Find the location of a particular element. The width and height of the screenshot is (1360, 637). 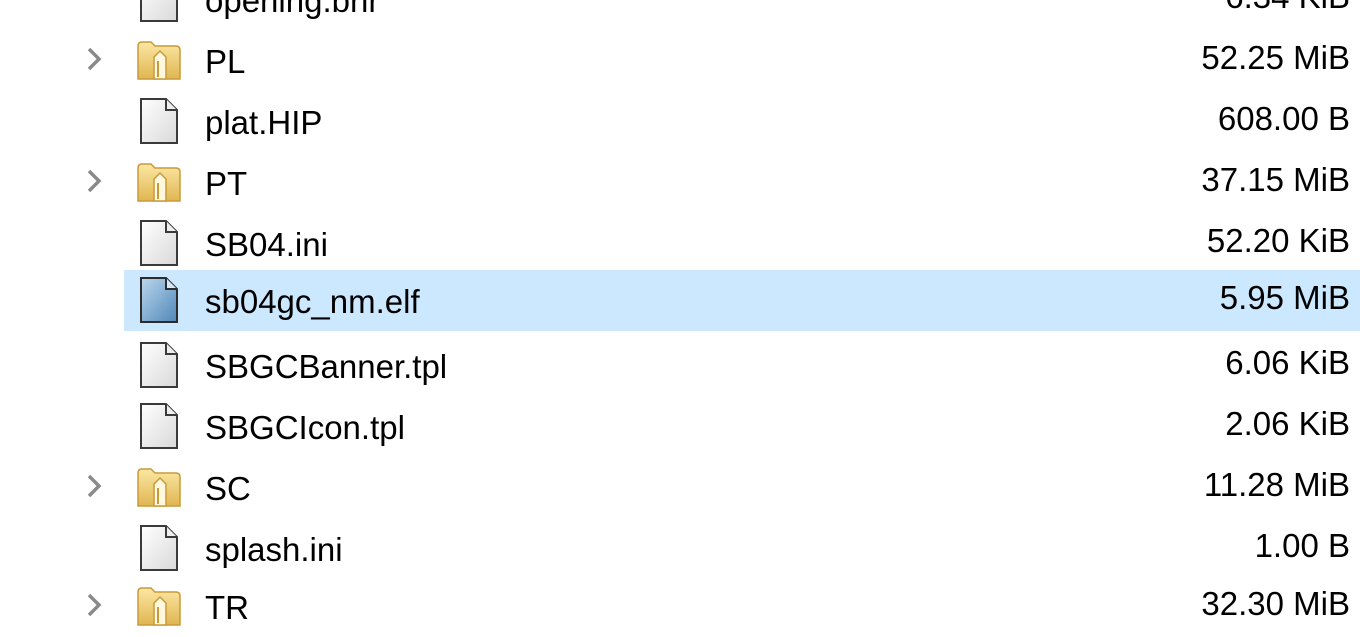

folder-name: SC is located at coordinates (228, 488).